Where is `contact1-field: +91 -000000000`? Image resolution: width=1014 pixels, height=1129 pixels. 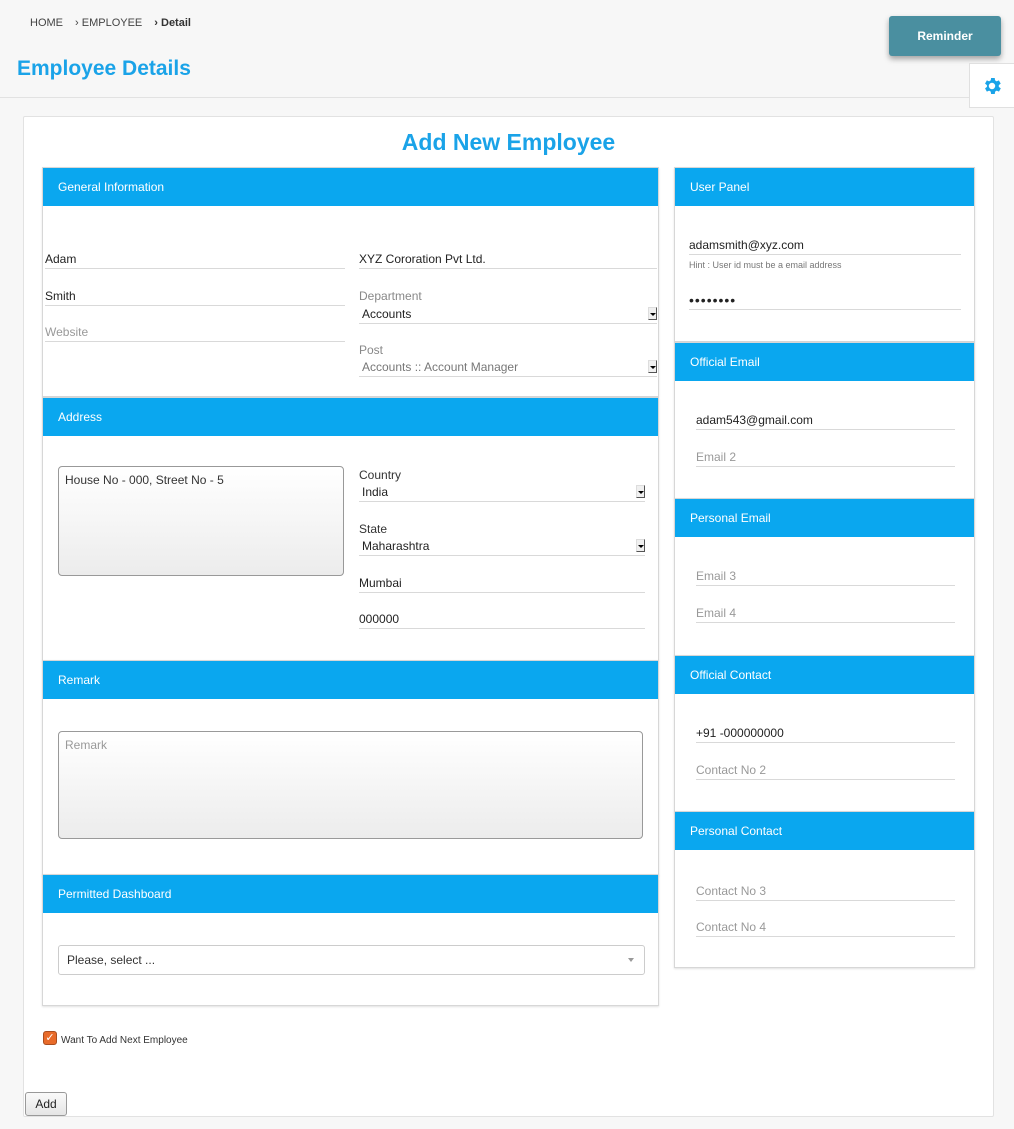 contact1-field: +91 -000000000 is located at coordinates (825, 734).